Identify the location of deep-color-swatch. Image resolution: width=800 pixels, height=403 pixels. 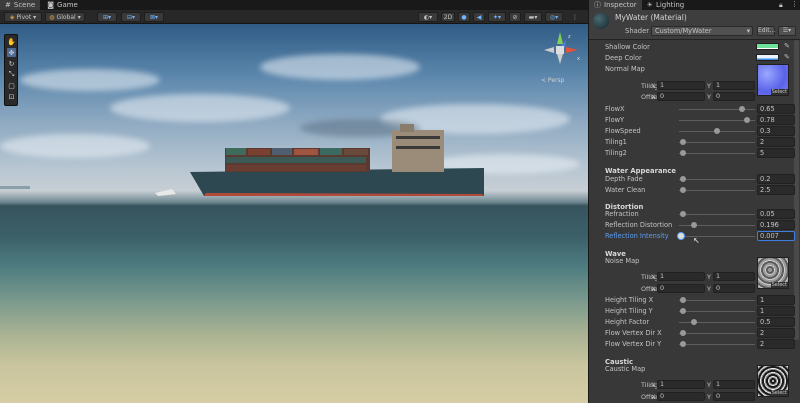
(767, 57).